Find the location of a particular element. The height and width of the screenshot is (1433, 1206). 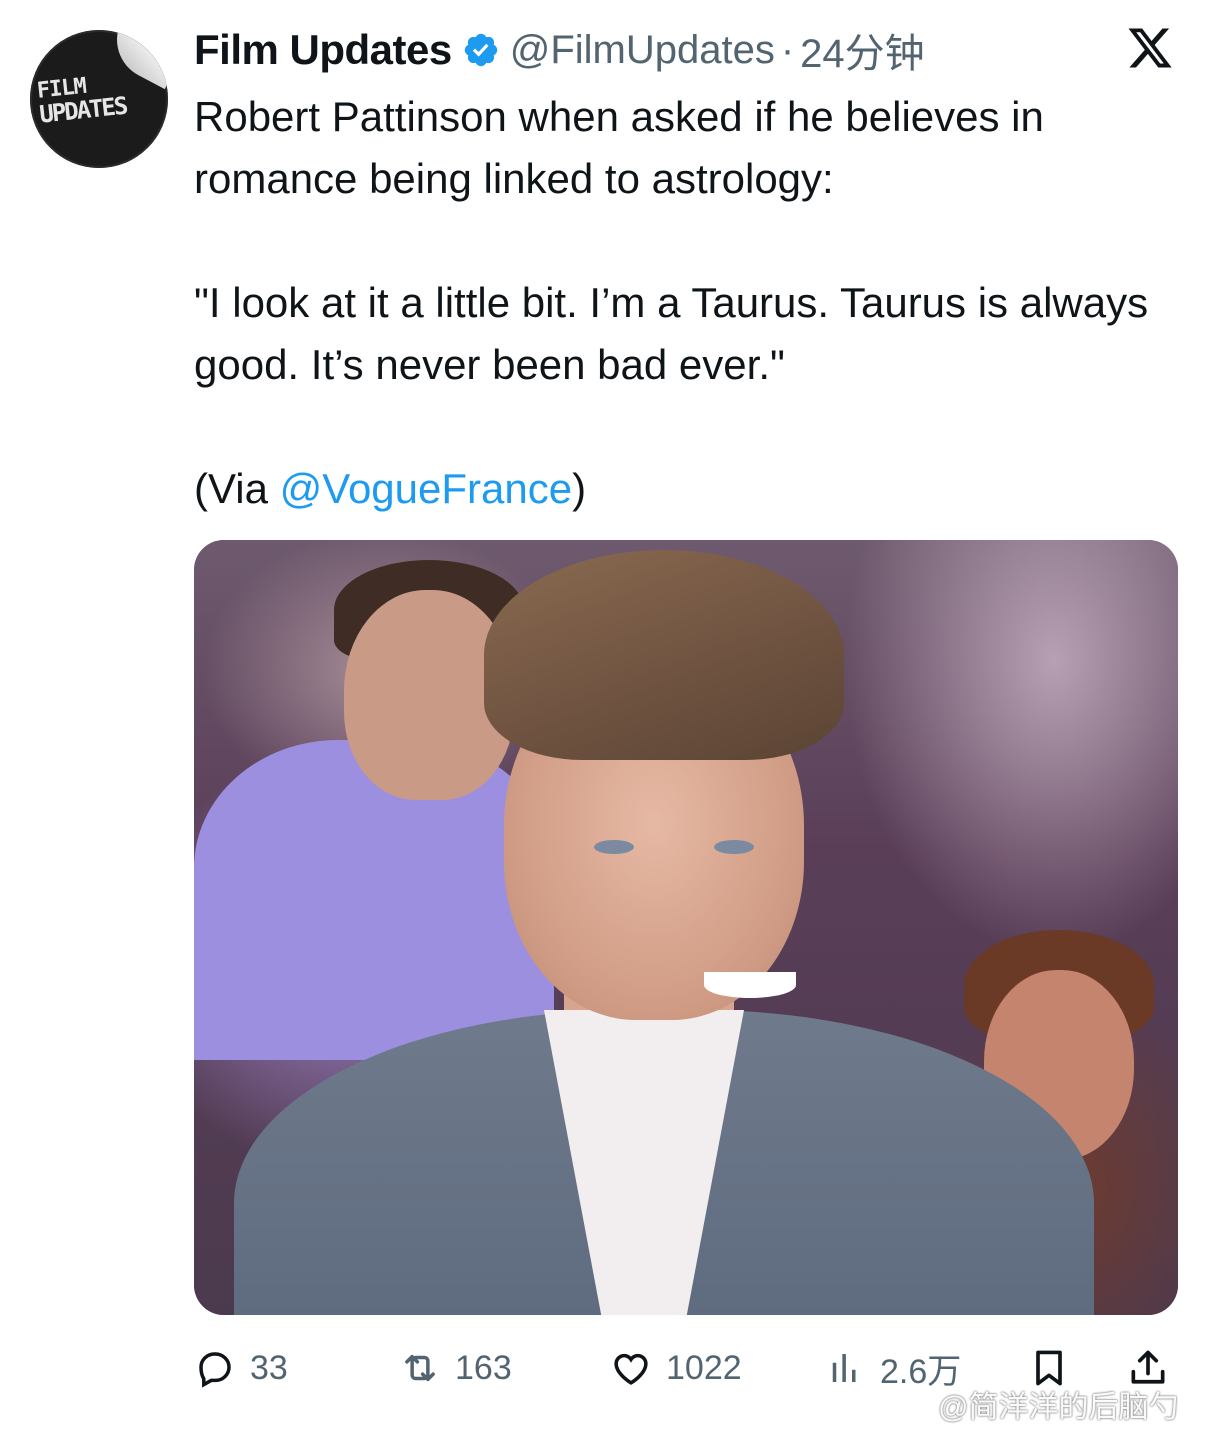

right-eye is located at coordinates (734, 847).